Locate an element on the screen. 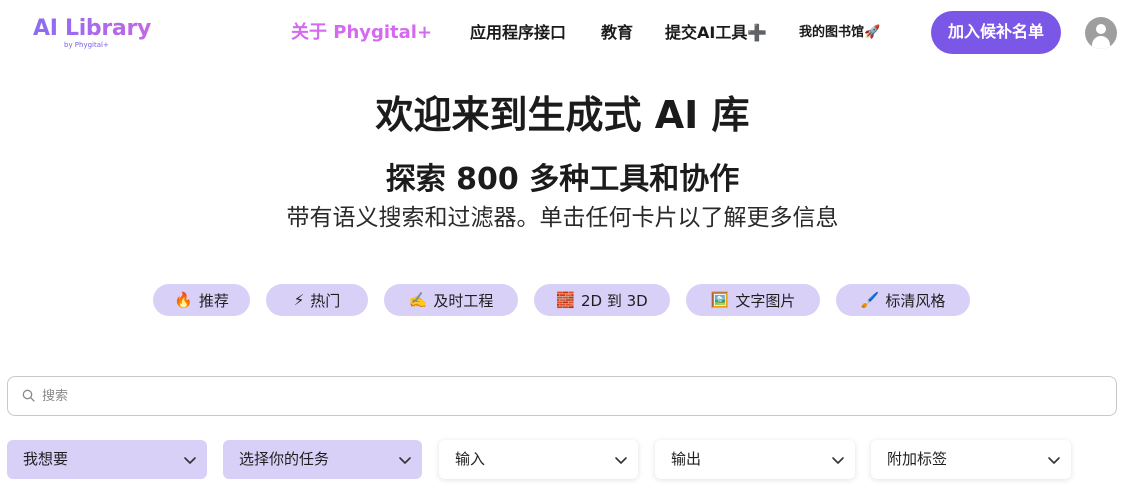  filter-tags-dropdown: 附加标签 is located at coordinates (971, 459).